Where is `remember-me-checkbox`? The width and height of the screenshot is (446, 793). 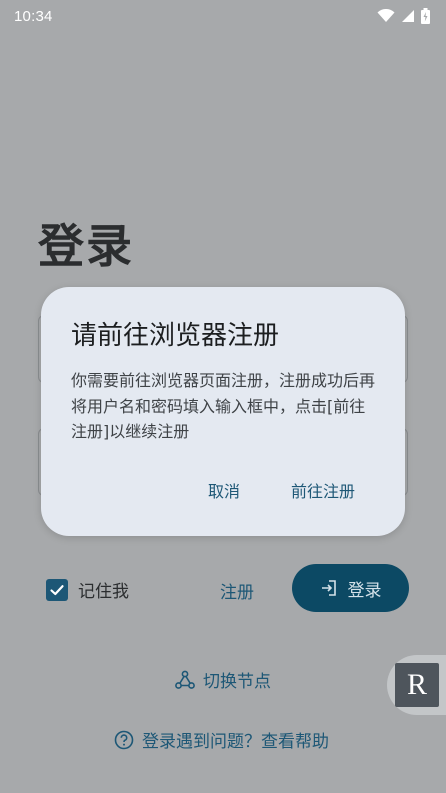
remember-me-checkbox is located at coordinates (57, 589).